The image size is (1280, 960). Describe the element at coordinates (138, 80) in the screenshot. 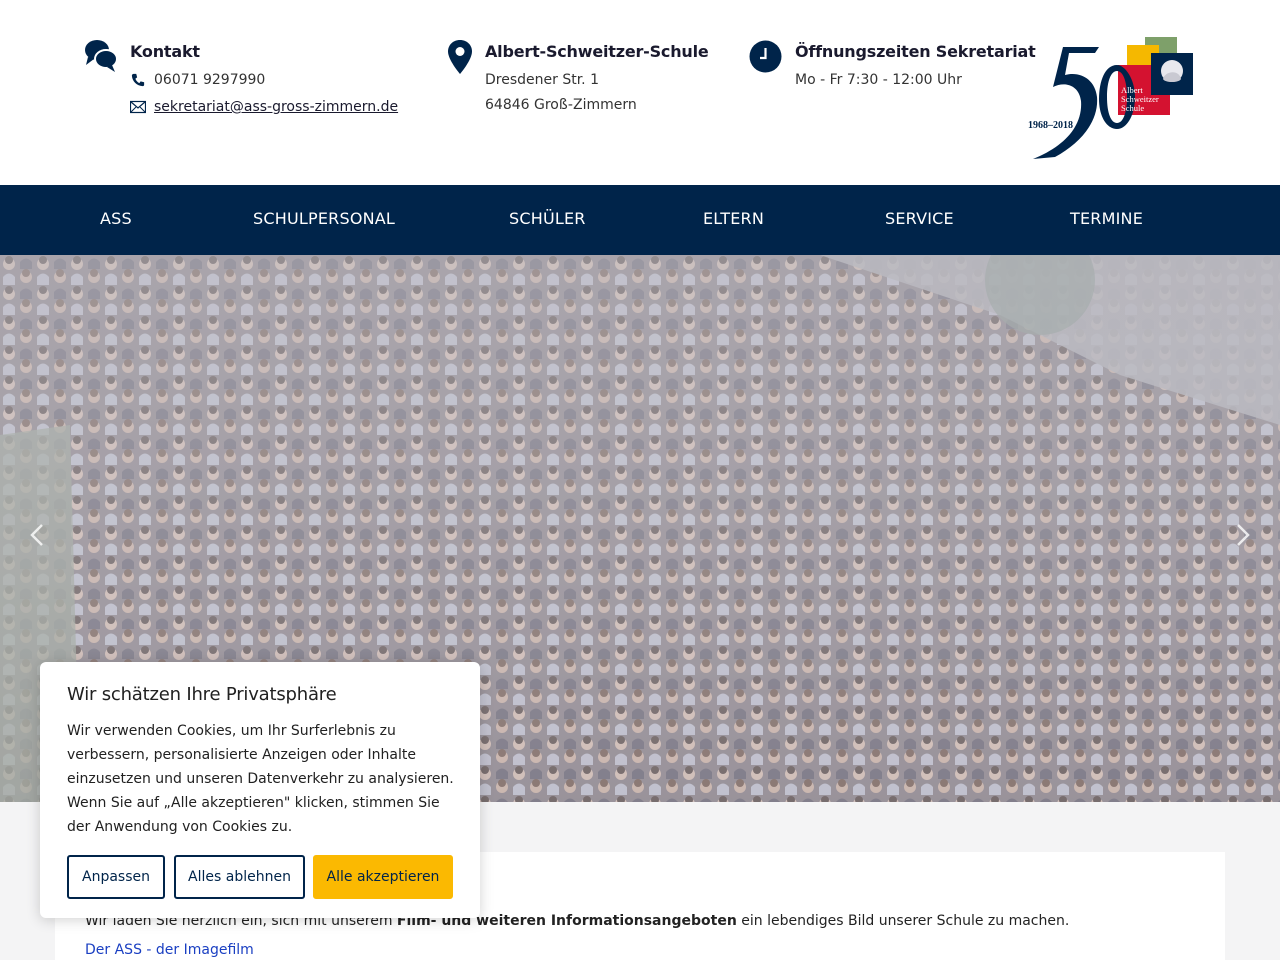

I see `phone-icon` at that location.